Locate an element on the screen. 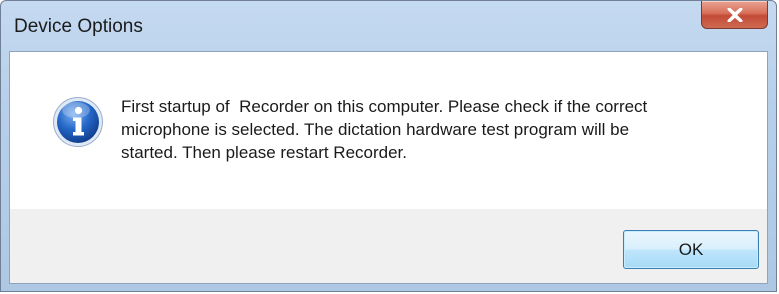 The image size is (779, 294). close-x-icon is located at coordinates (735, 14).